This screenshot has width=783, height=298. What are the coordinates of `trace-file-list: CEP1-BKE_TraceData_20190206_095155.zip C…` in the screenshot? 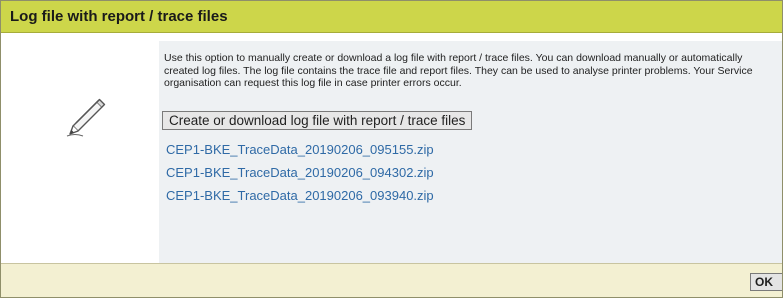 It's located at (300, 176).